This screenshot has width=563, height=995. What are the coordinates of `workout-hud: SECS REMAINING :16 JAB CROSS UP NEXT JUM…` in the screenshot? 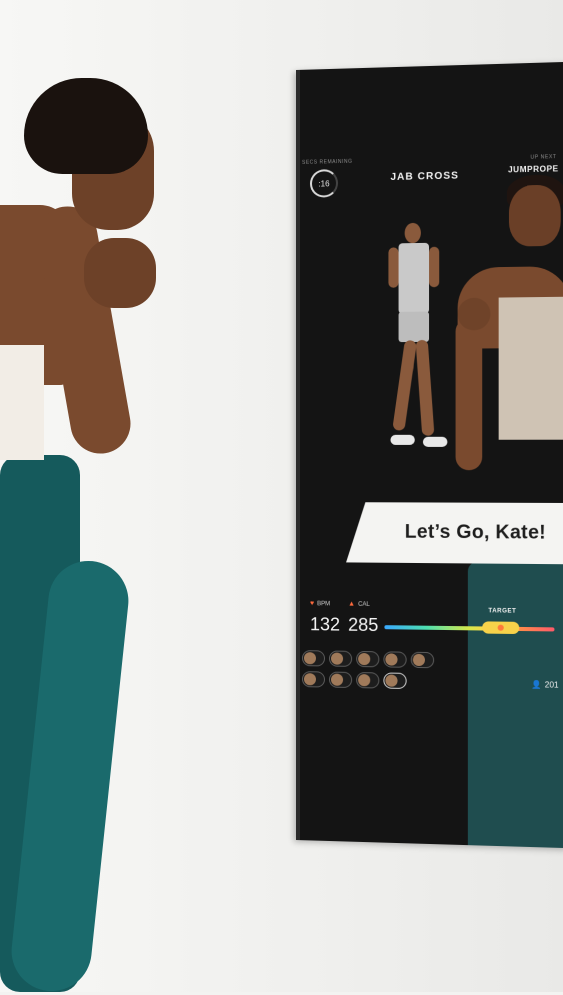 It's located at (429, 187).